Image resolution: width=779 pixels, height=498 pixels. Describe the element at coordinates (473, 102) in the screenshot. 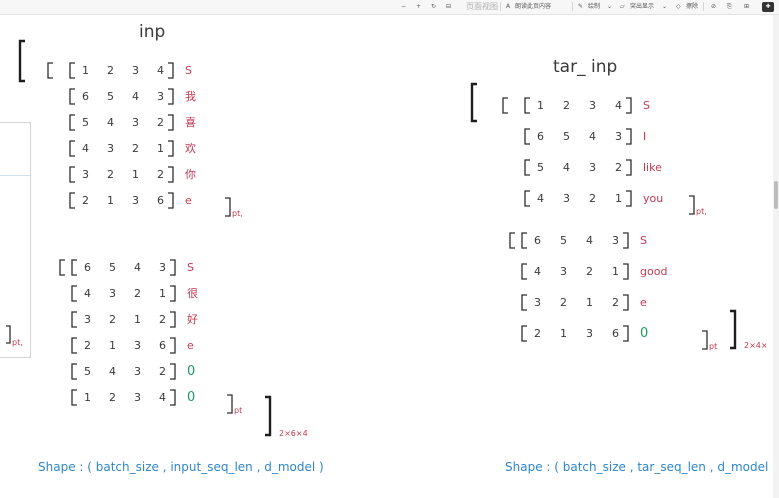

I see `outer-open-bracket` at that location.